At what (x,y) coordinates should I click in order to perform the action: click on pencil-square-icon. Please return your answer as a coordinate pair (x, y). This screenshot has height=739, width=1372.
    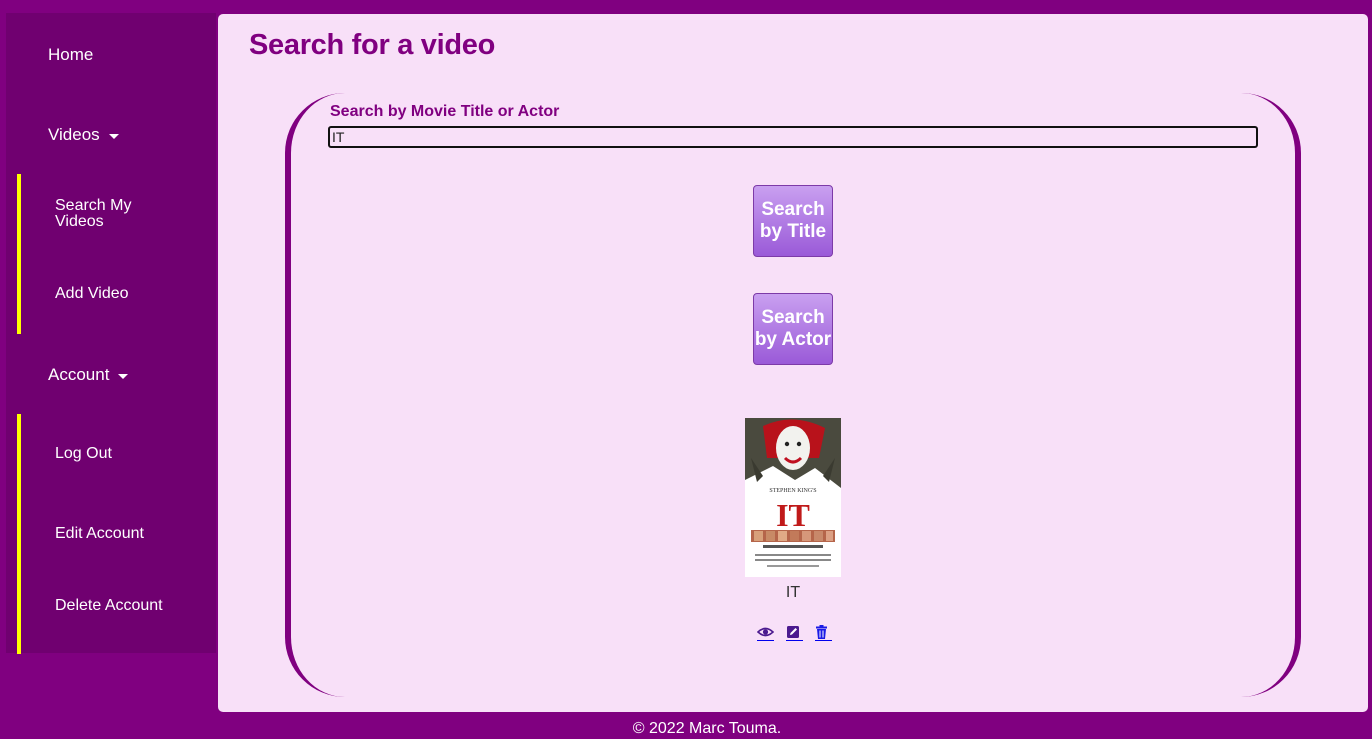
    Looking at the image, I should click on (793, 632).